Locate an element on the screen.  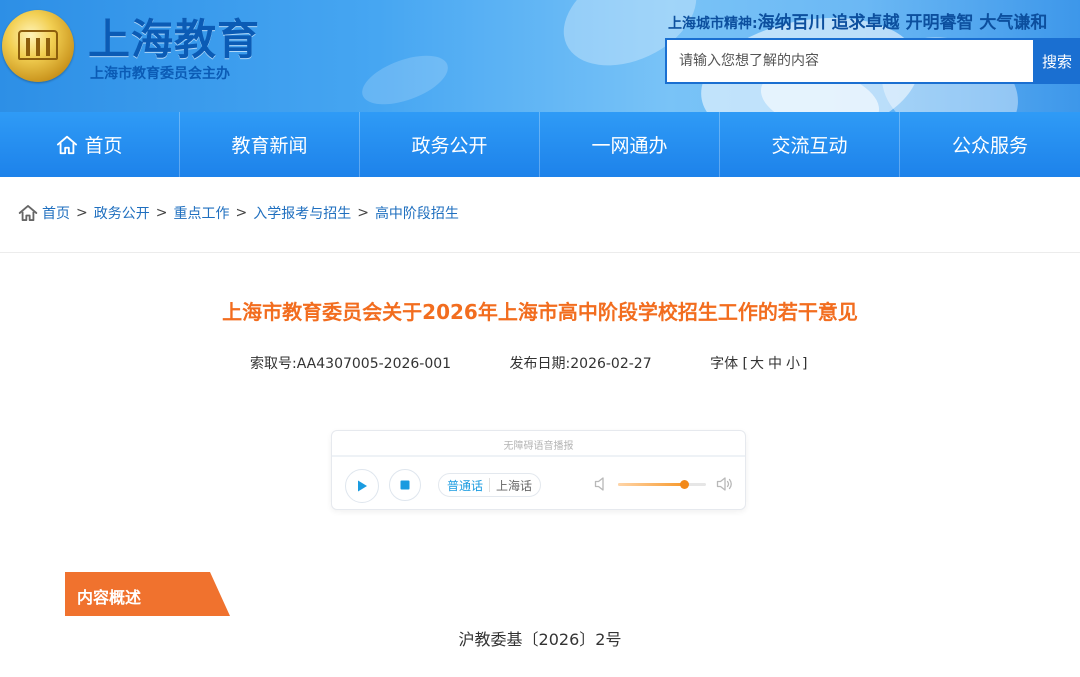
play-button is located at coordinates (362, 486).